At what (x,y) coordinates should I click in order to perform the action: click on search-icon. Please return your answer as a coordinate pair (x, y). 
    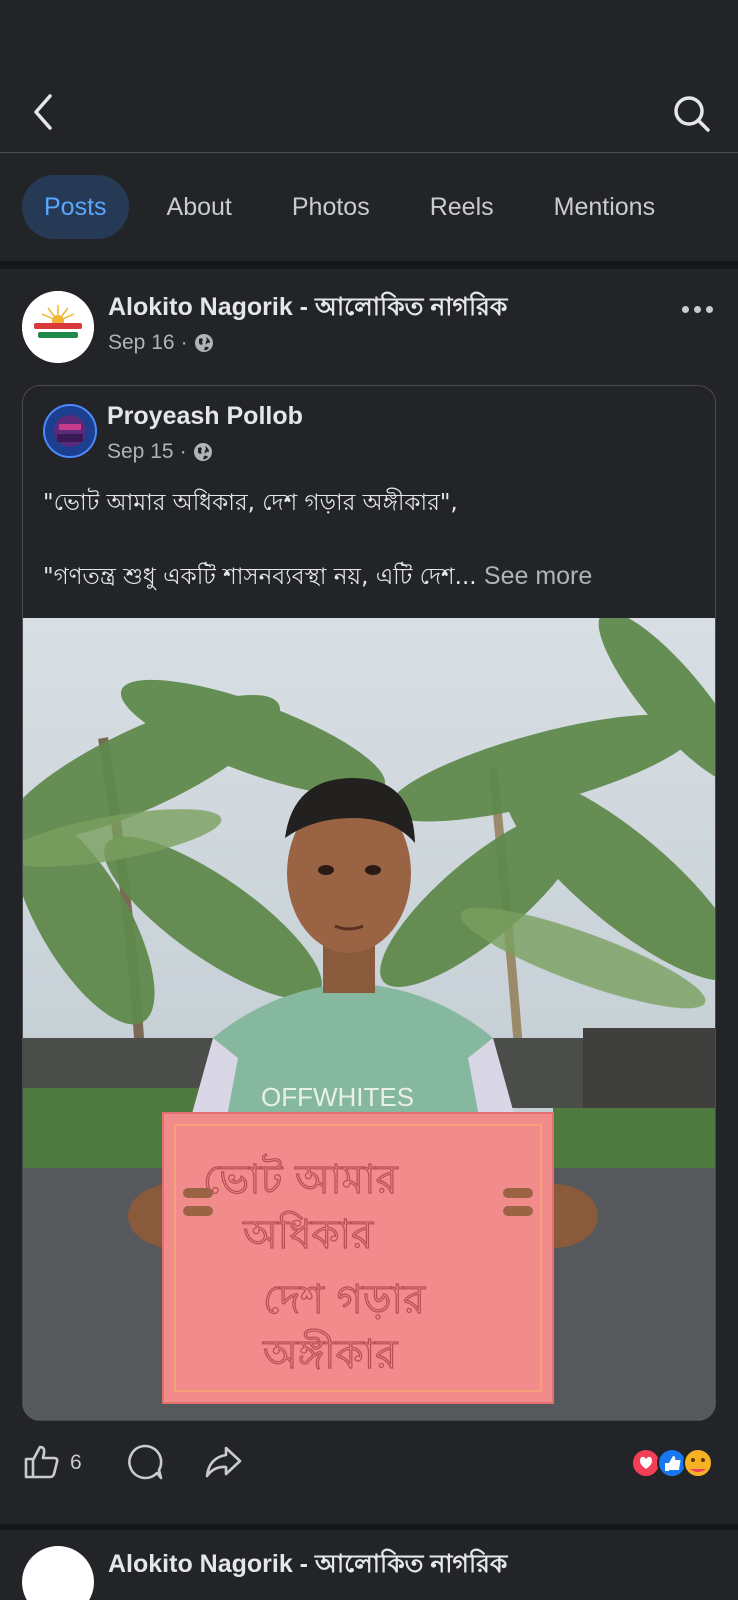
    Looking at the image, I should click on (692, 114).